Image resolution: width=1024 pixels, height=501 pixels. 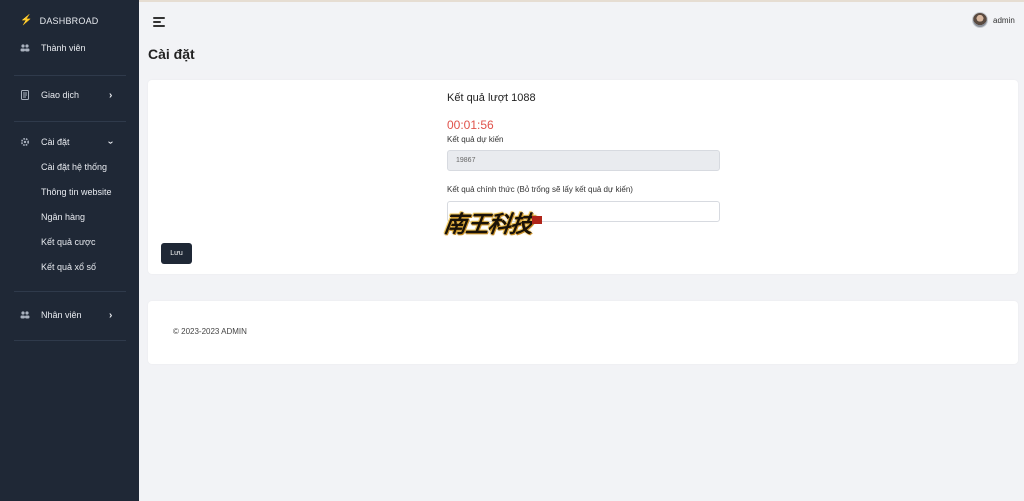 I want to click on sidebar-item-label: Thành viên, so click(x=63, y=48).